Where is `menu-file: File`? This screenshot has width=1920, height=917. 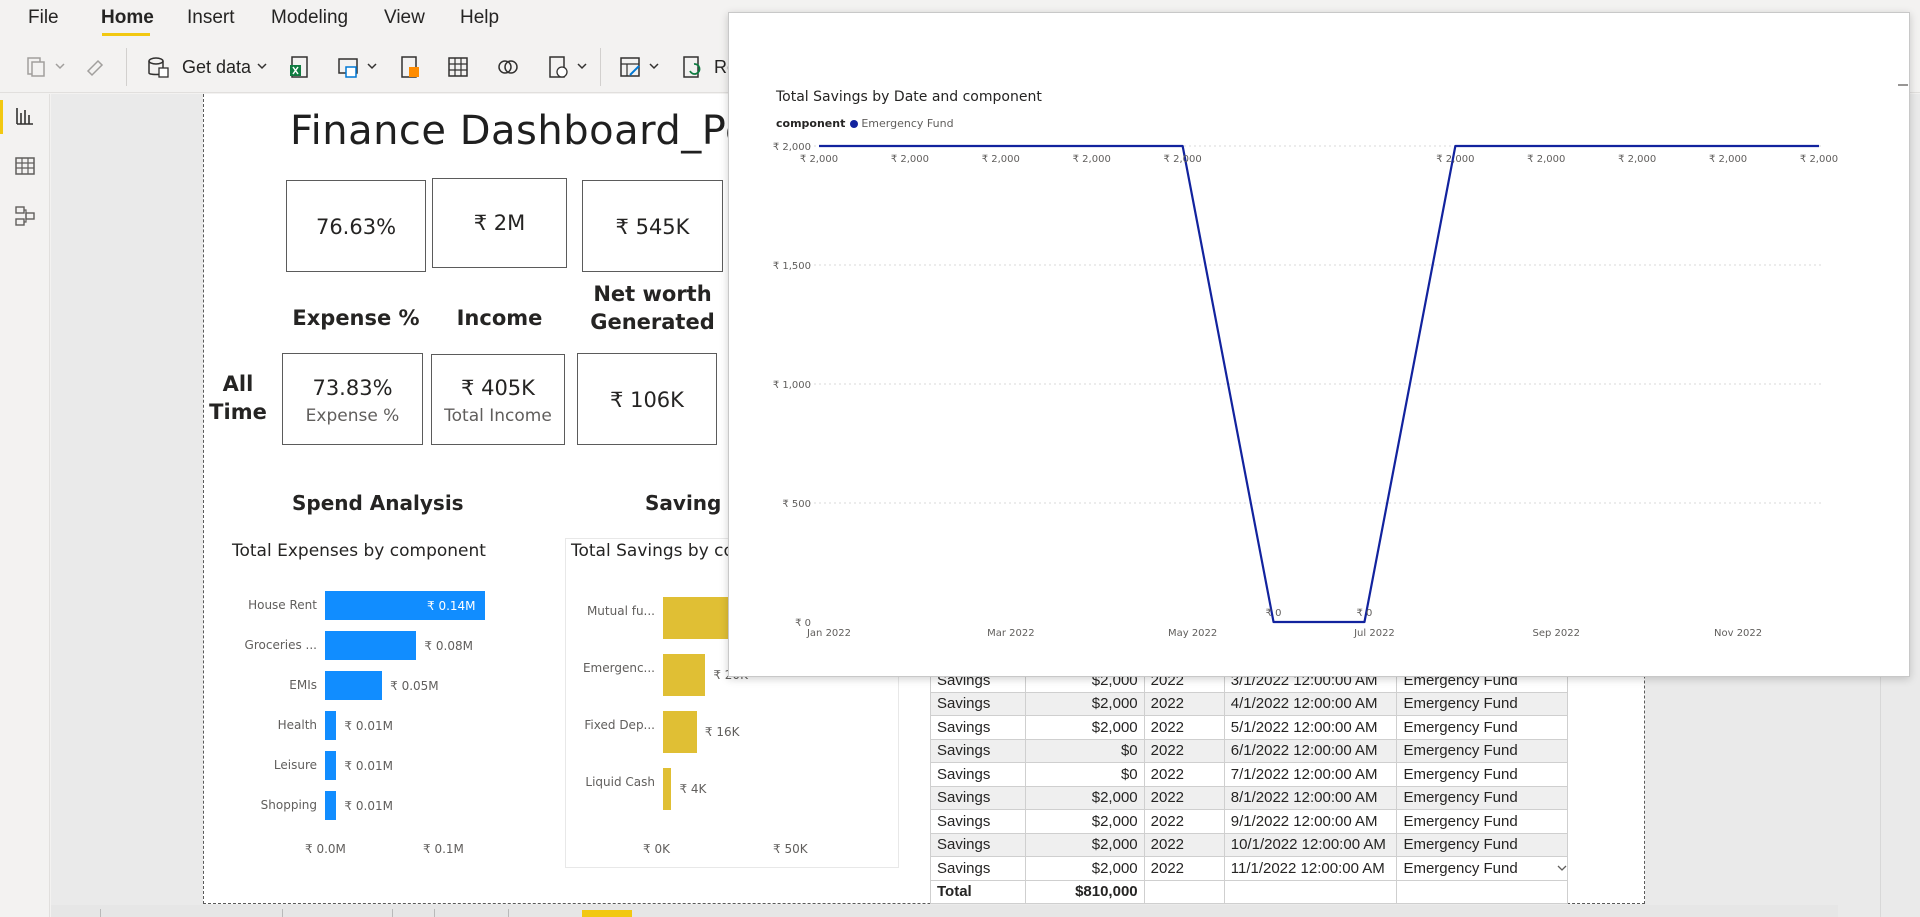 menu-file: File is located at coordinates (43, 18).